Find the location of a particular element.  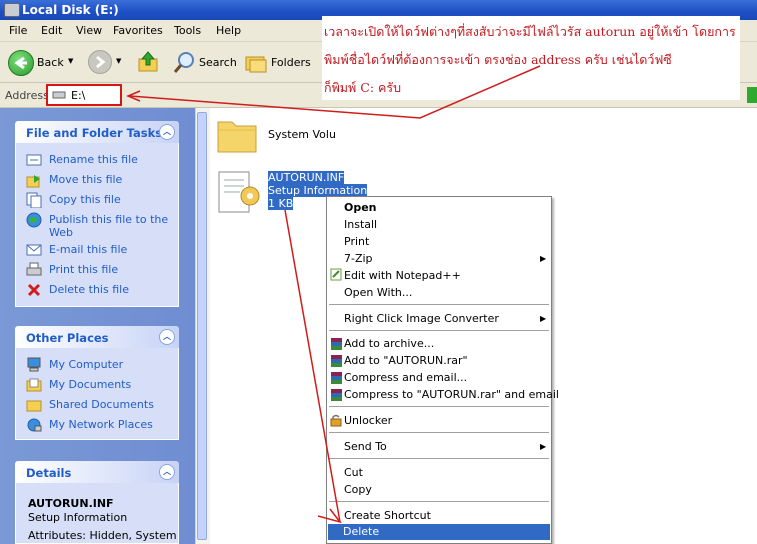

address-input: E:\ is located at coordinates (84, 95).